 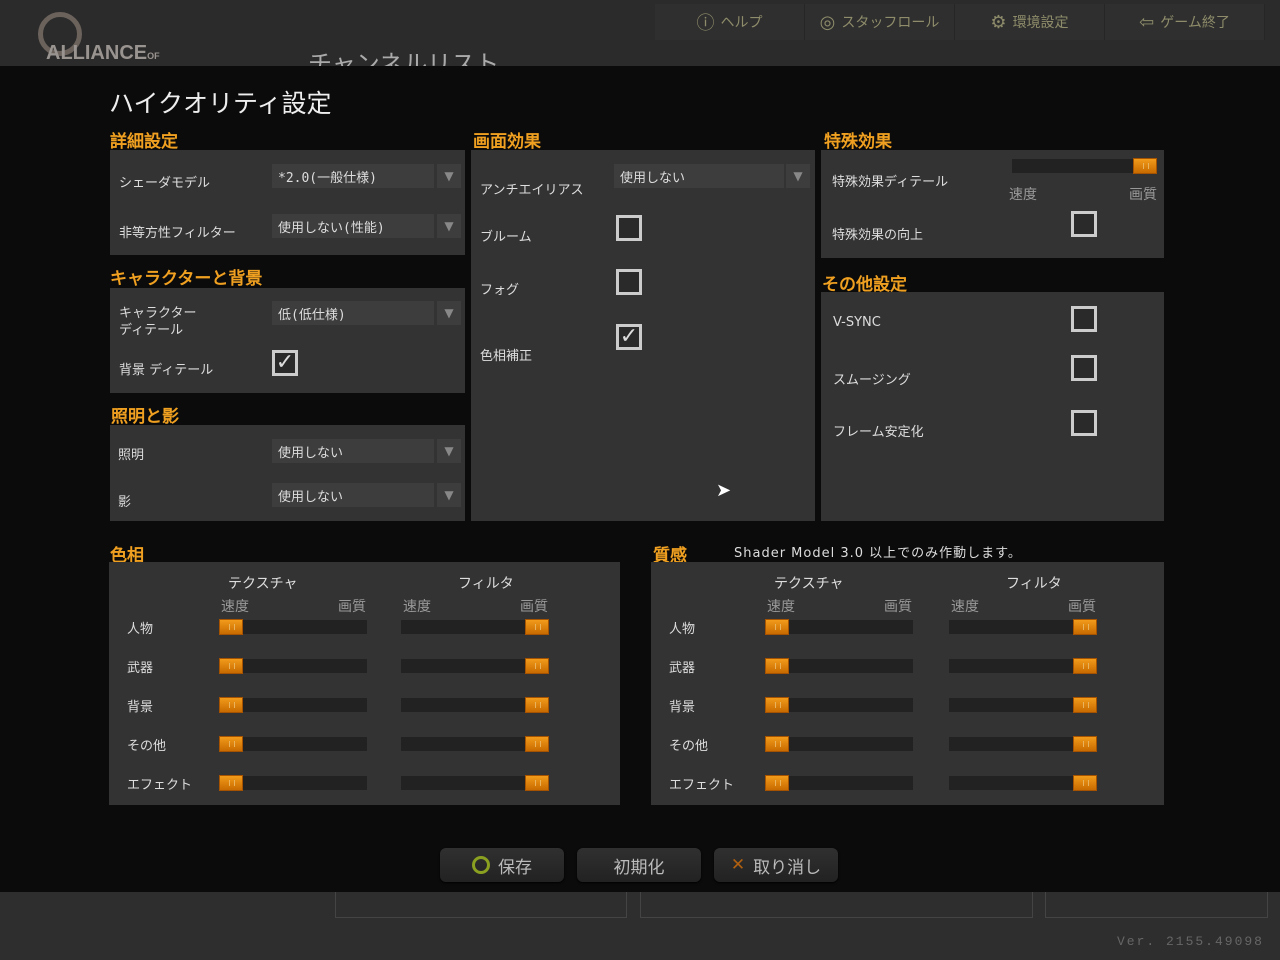 I want to click on section-screen: 画面効果, so click(x=507, y=142).